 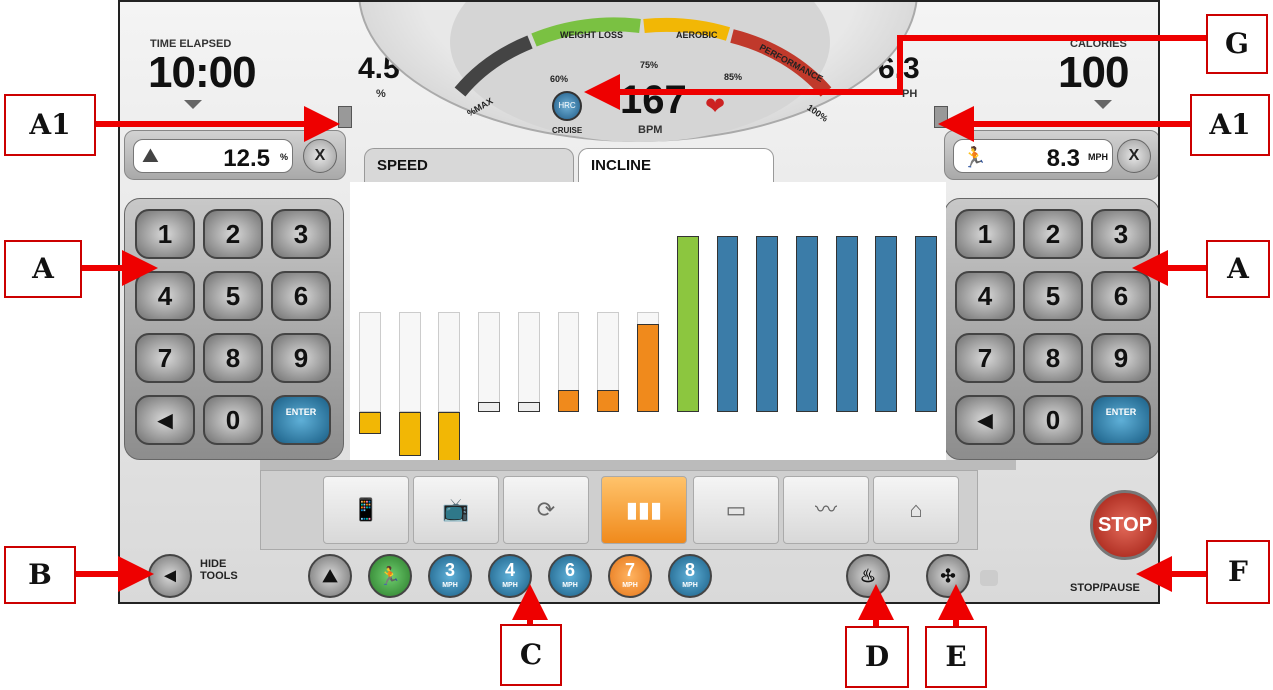 I want to click on road-icon: 〰, so click(x=826, y=510).